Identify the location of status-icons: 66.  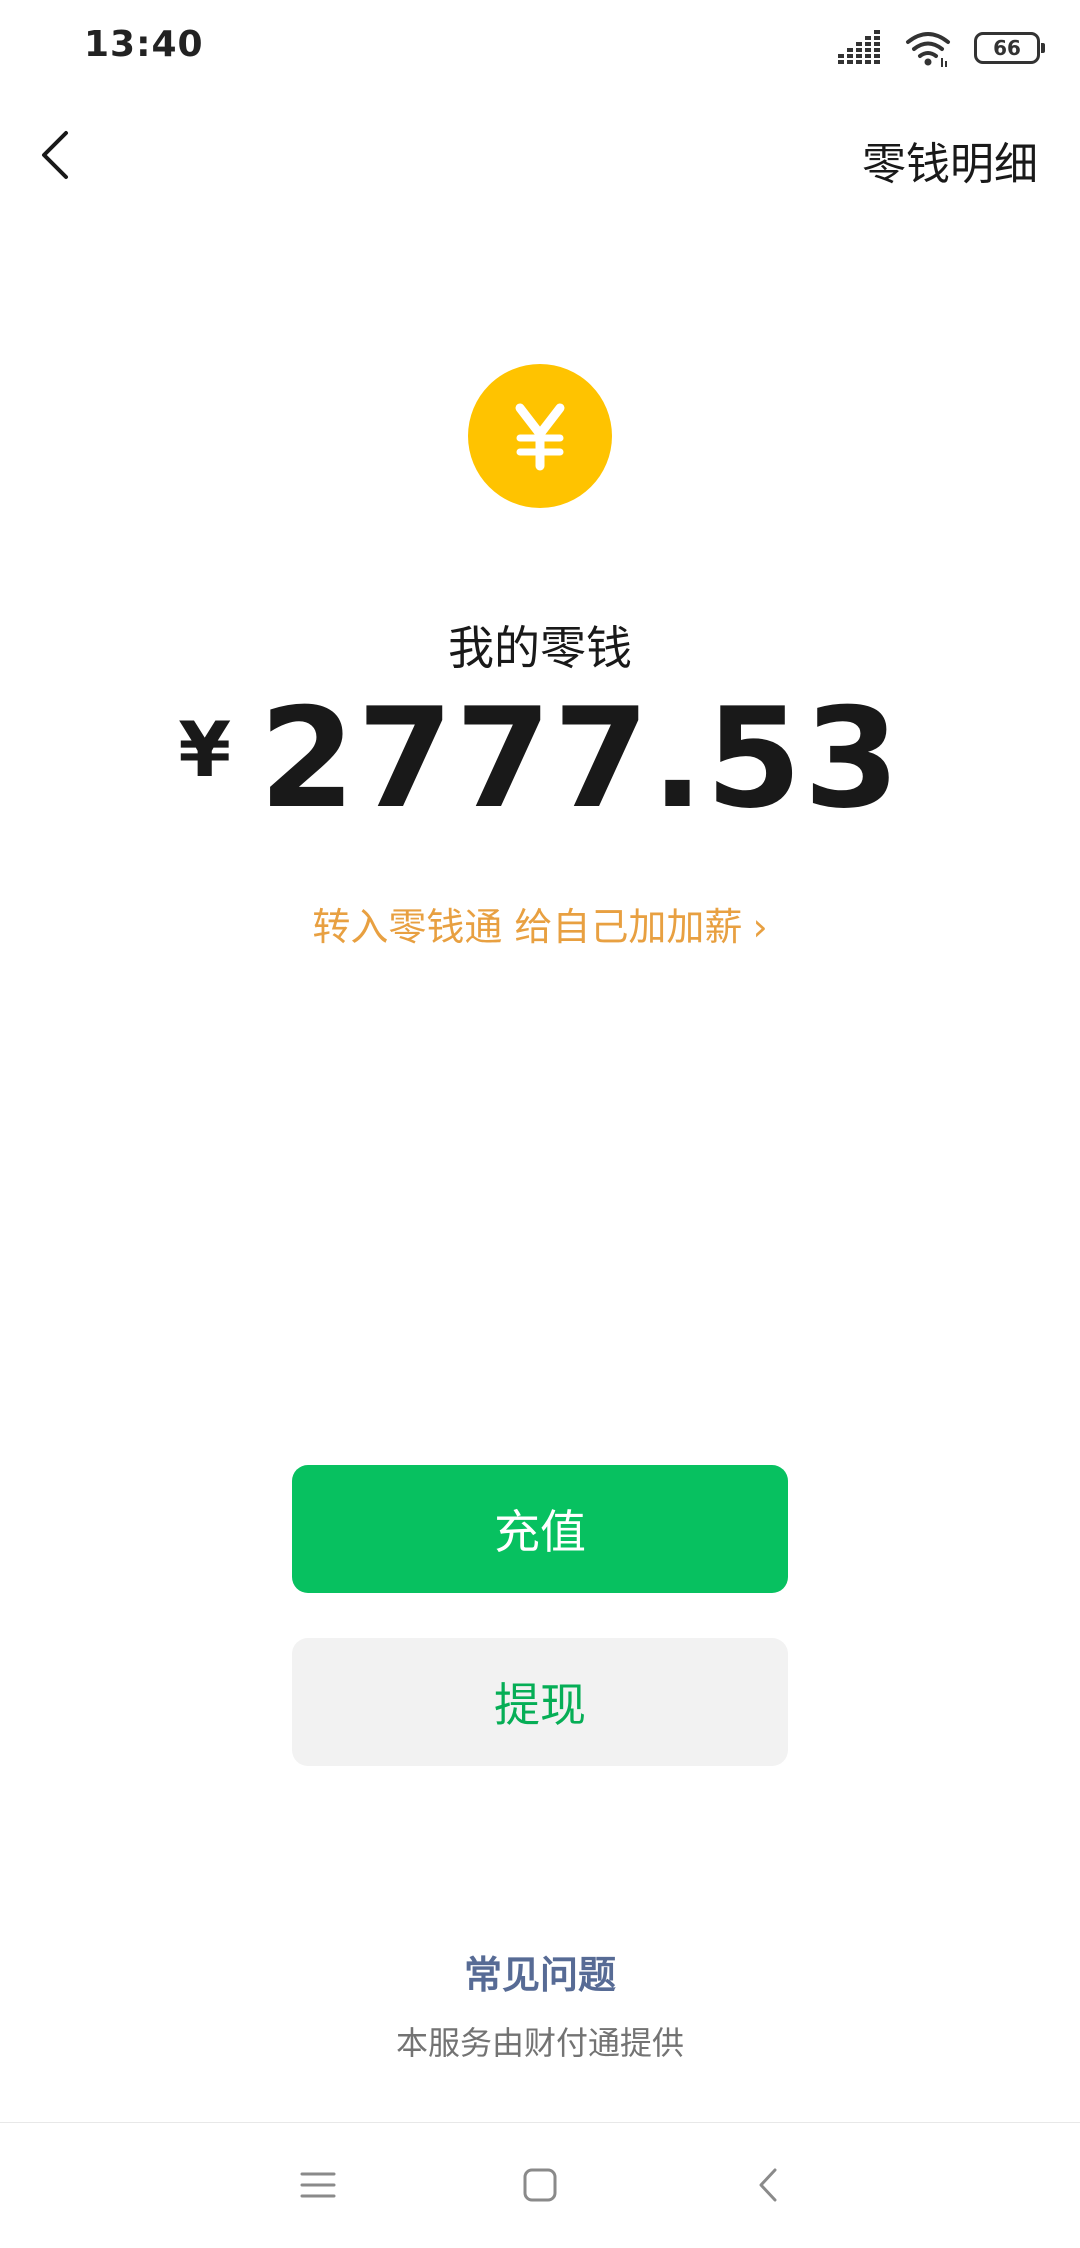
(941, 48).